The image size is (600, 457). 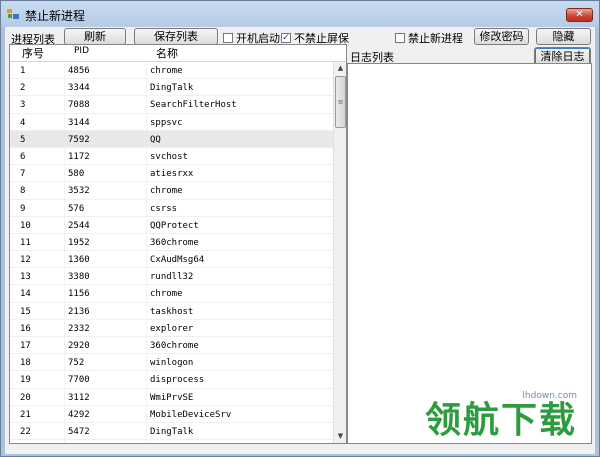 I want to click on row-pid: 1360, so click(x=79, y=260).